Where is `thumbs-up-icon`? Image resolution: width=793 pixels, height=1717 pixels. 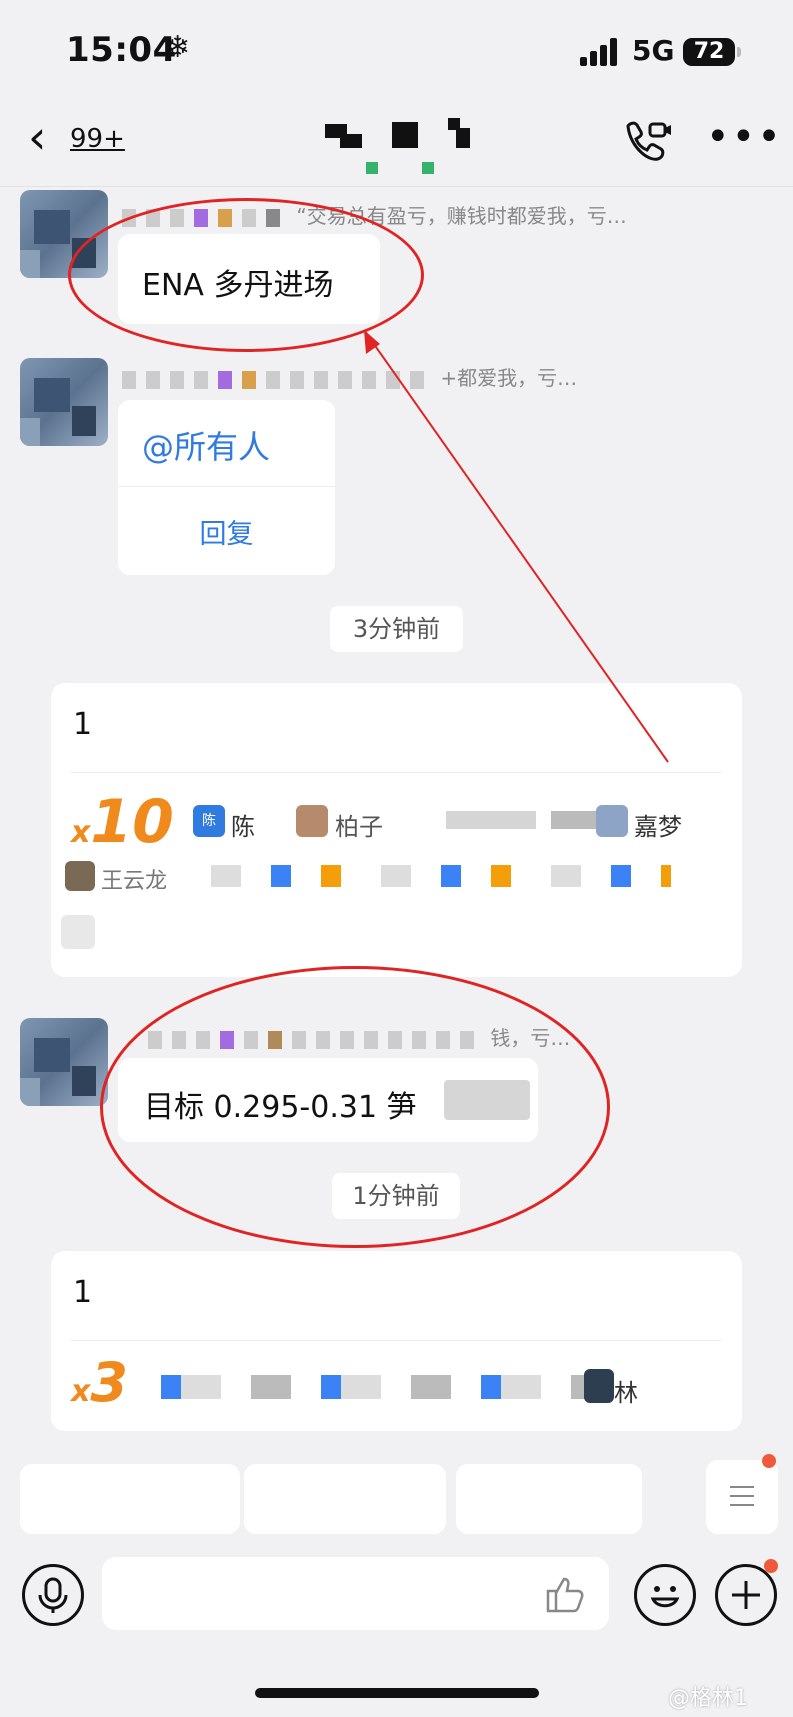
thumbs-up-icon is located at coordinates (565, 1594).